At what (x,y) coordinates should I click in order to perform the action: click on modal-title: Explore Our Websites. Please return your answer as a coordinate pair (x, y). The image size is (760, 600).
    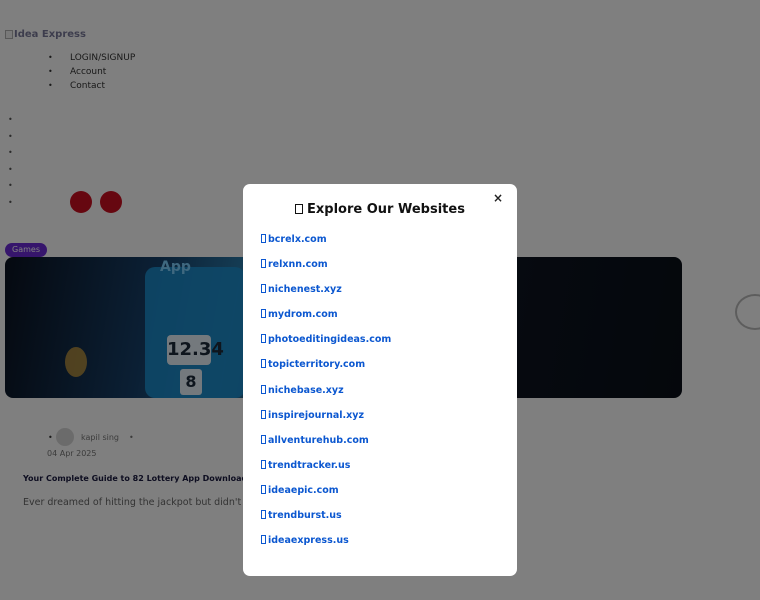
    Looking at the image, I should click on (380, 209).